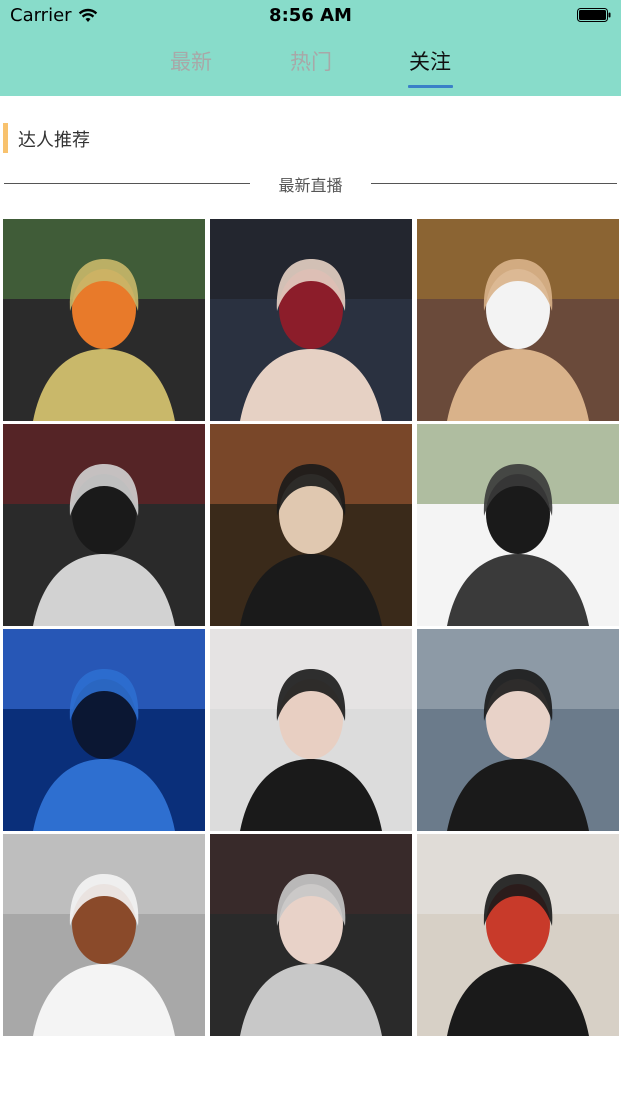 The image size is (621, 1104). What do you see at coordinates (191, 61) in the screenshot?
I see `tab-latest: 最新` at bounding box center [191, 61].